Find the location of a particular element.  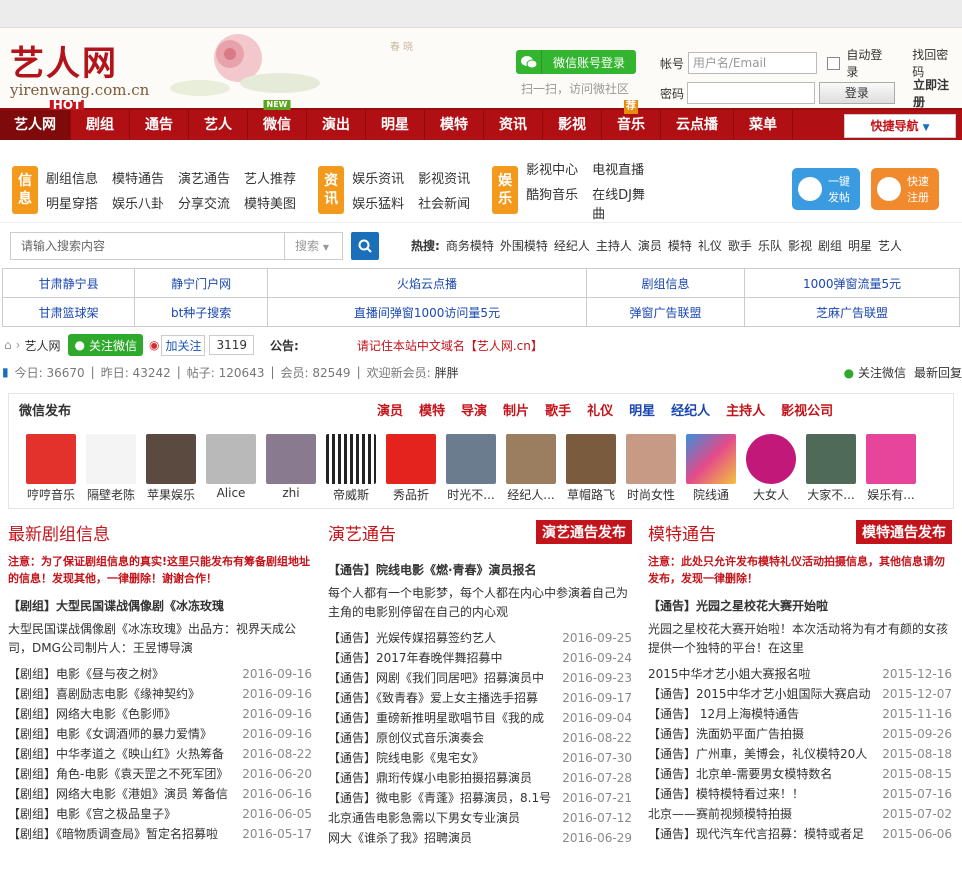

wechat-account: Alice is located at coordinates (231, 468).